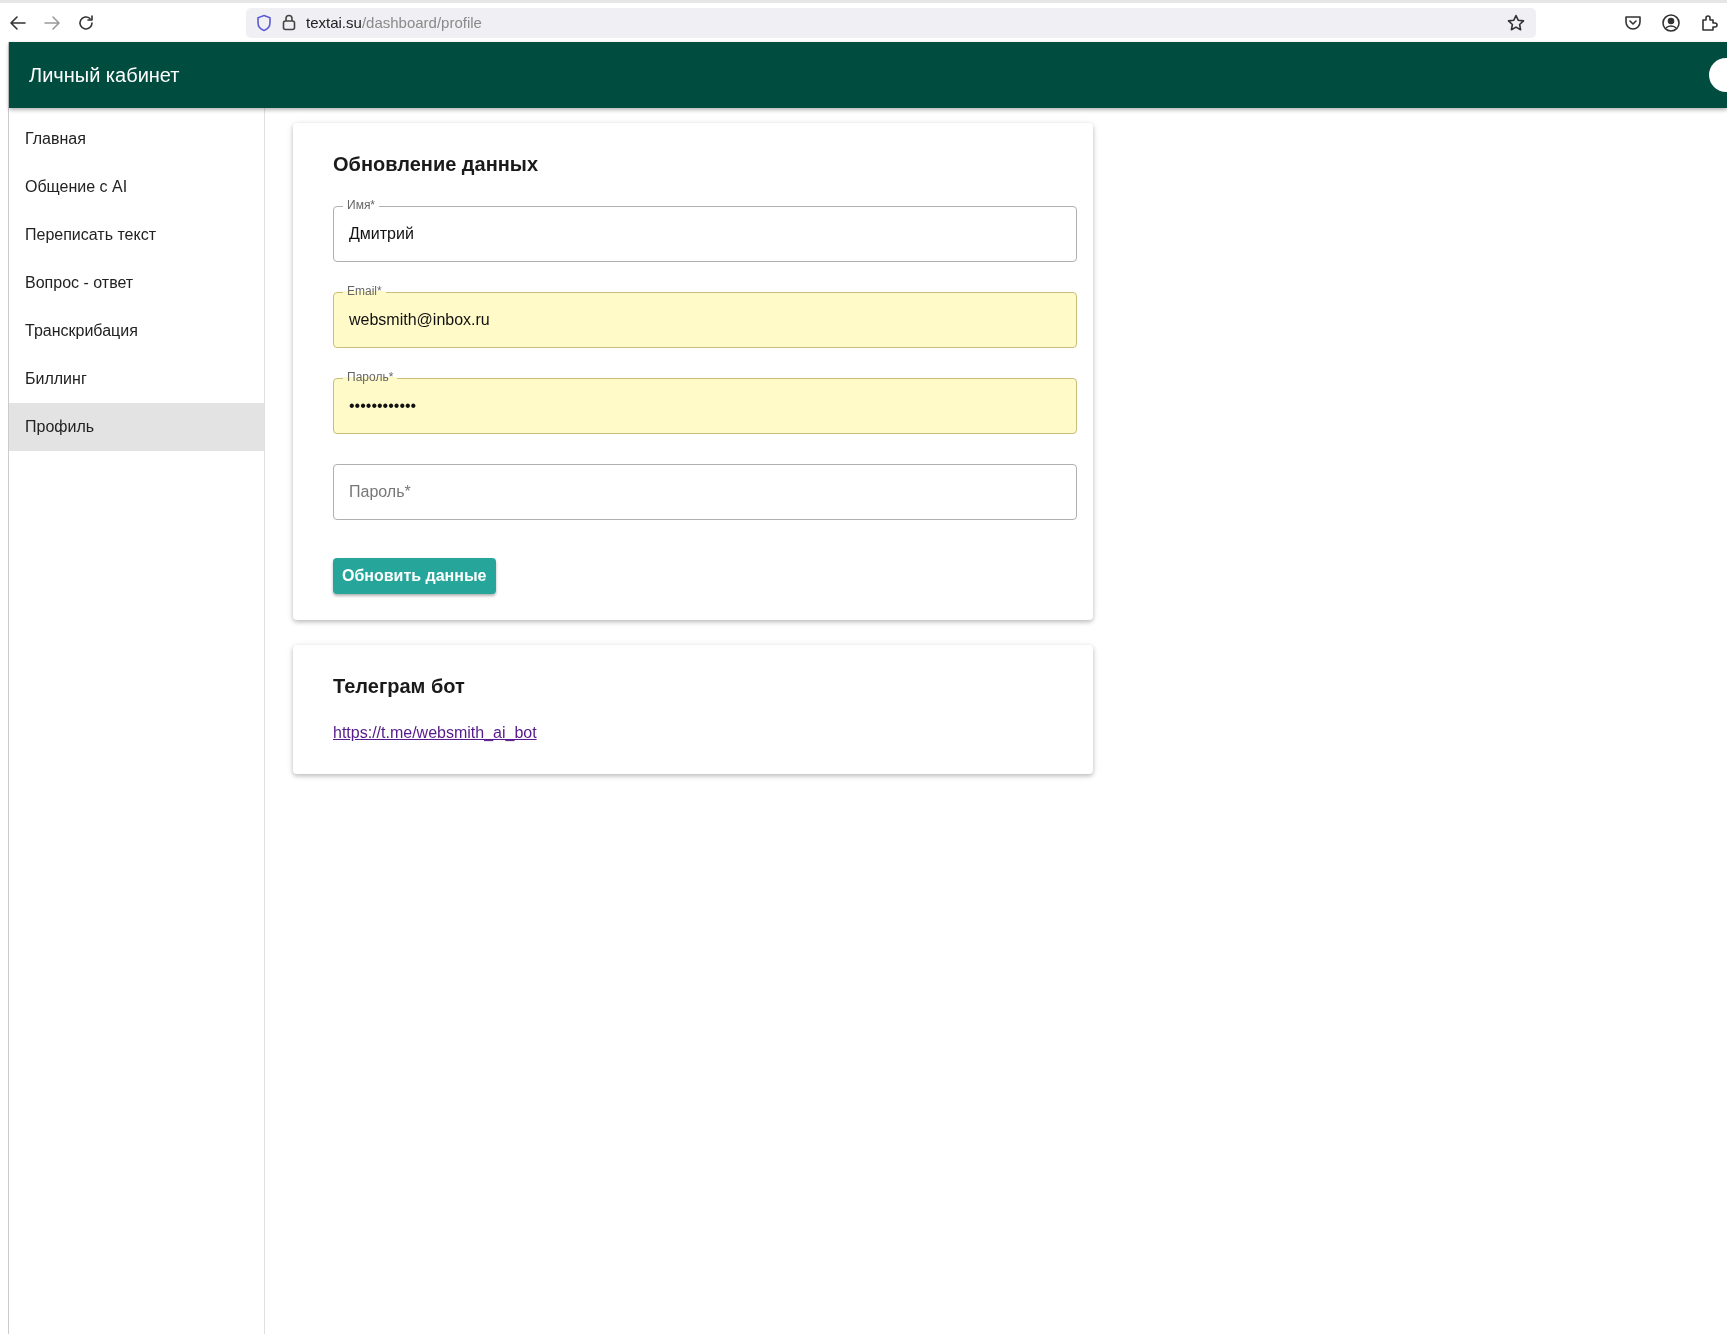  I want to click on field-label: Пароль*, so click(370, 377).